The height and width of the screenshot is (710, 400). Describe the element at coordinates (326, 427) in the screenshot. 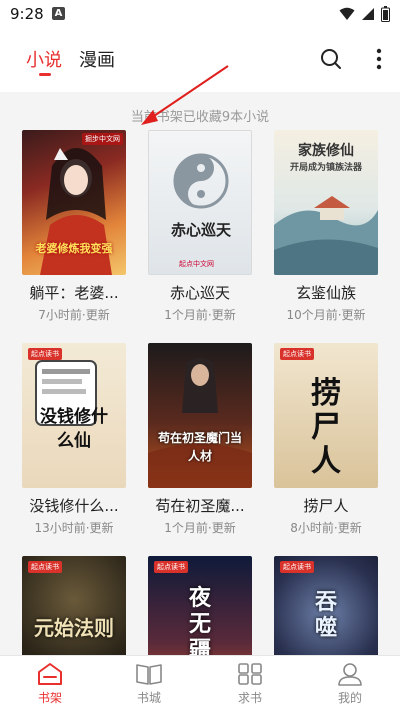

I see `cover-title: 捞尸人` at that location.